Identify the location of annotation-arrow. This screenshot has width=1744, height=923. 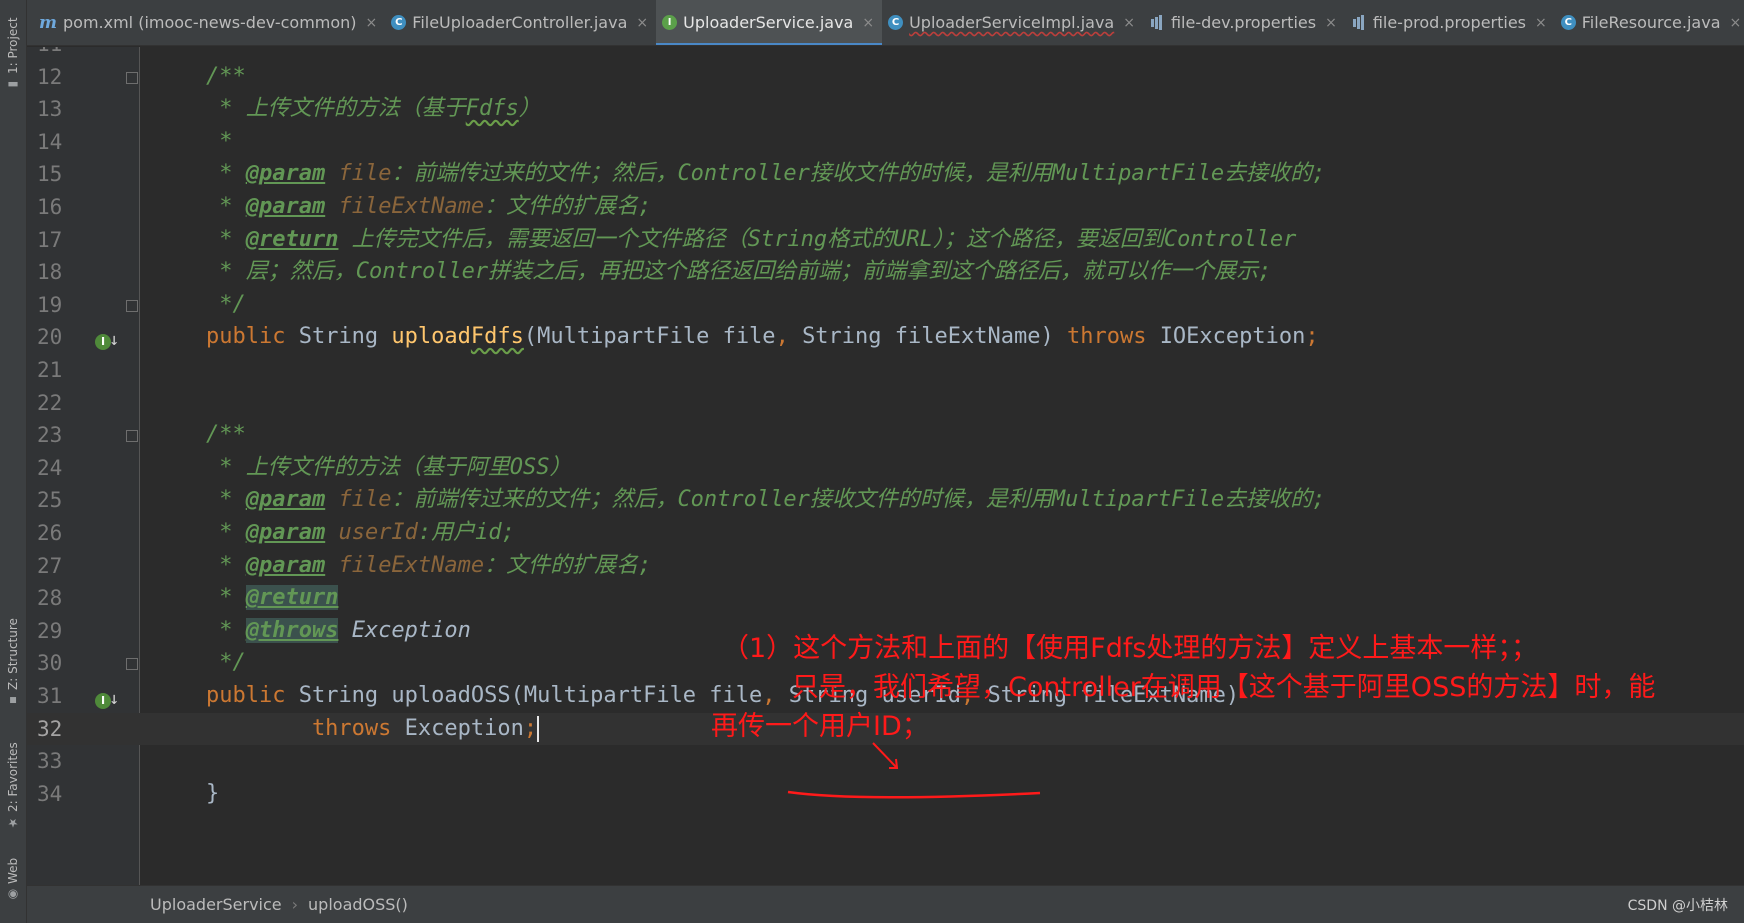
(885, 755).